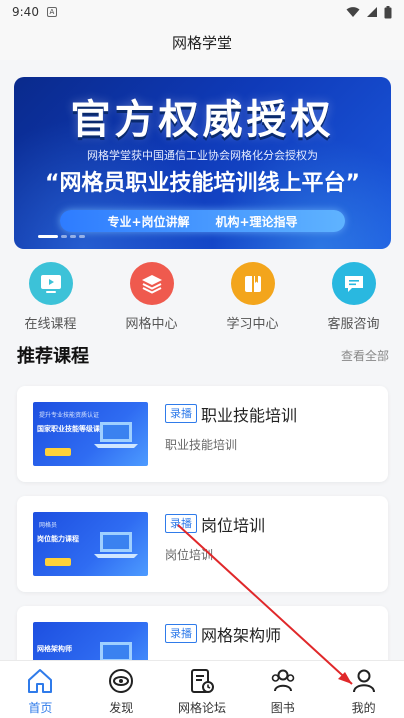 This screenshot has width=404, height=718. I want to click on course-card: 提升专业技能资质认证 国家职业技能等级课程 录播 职业技能培训 职业技能培训, so click(202, 434).